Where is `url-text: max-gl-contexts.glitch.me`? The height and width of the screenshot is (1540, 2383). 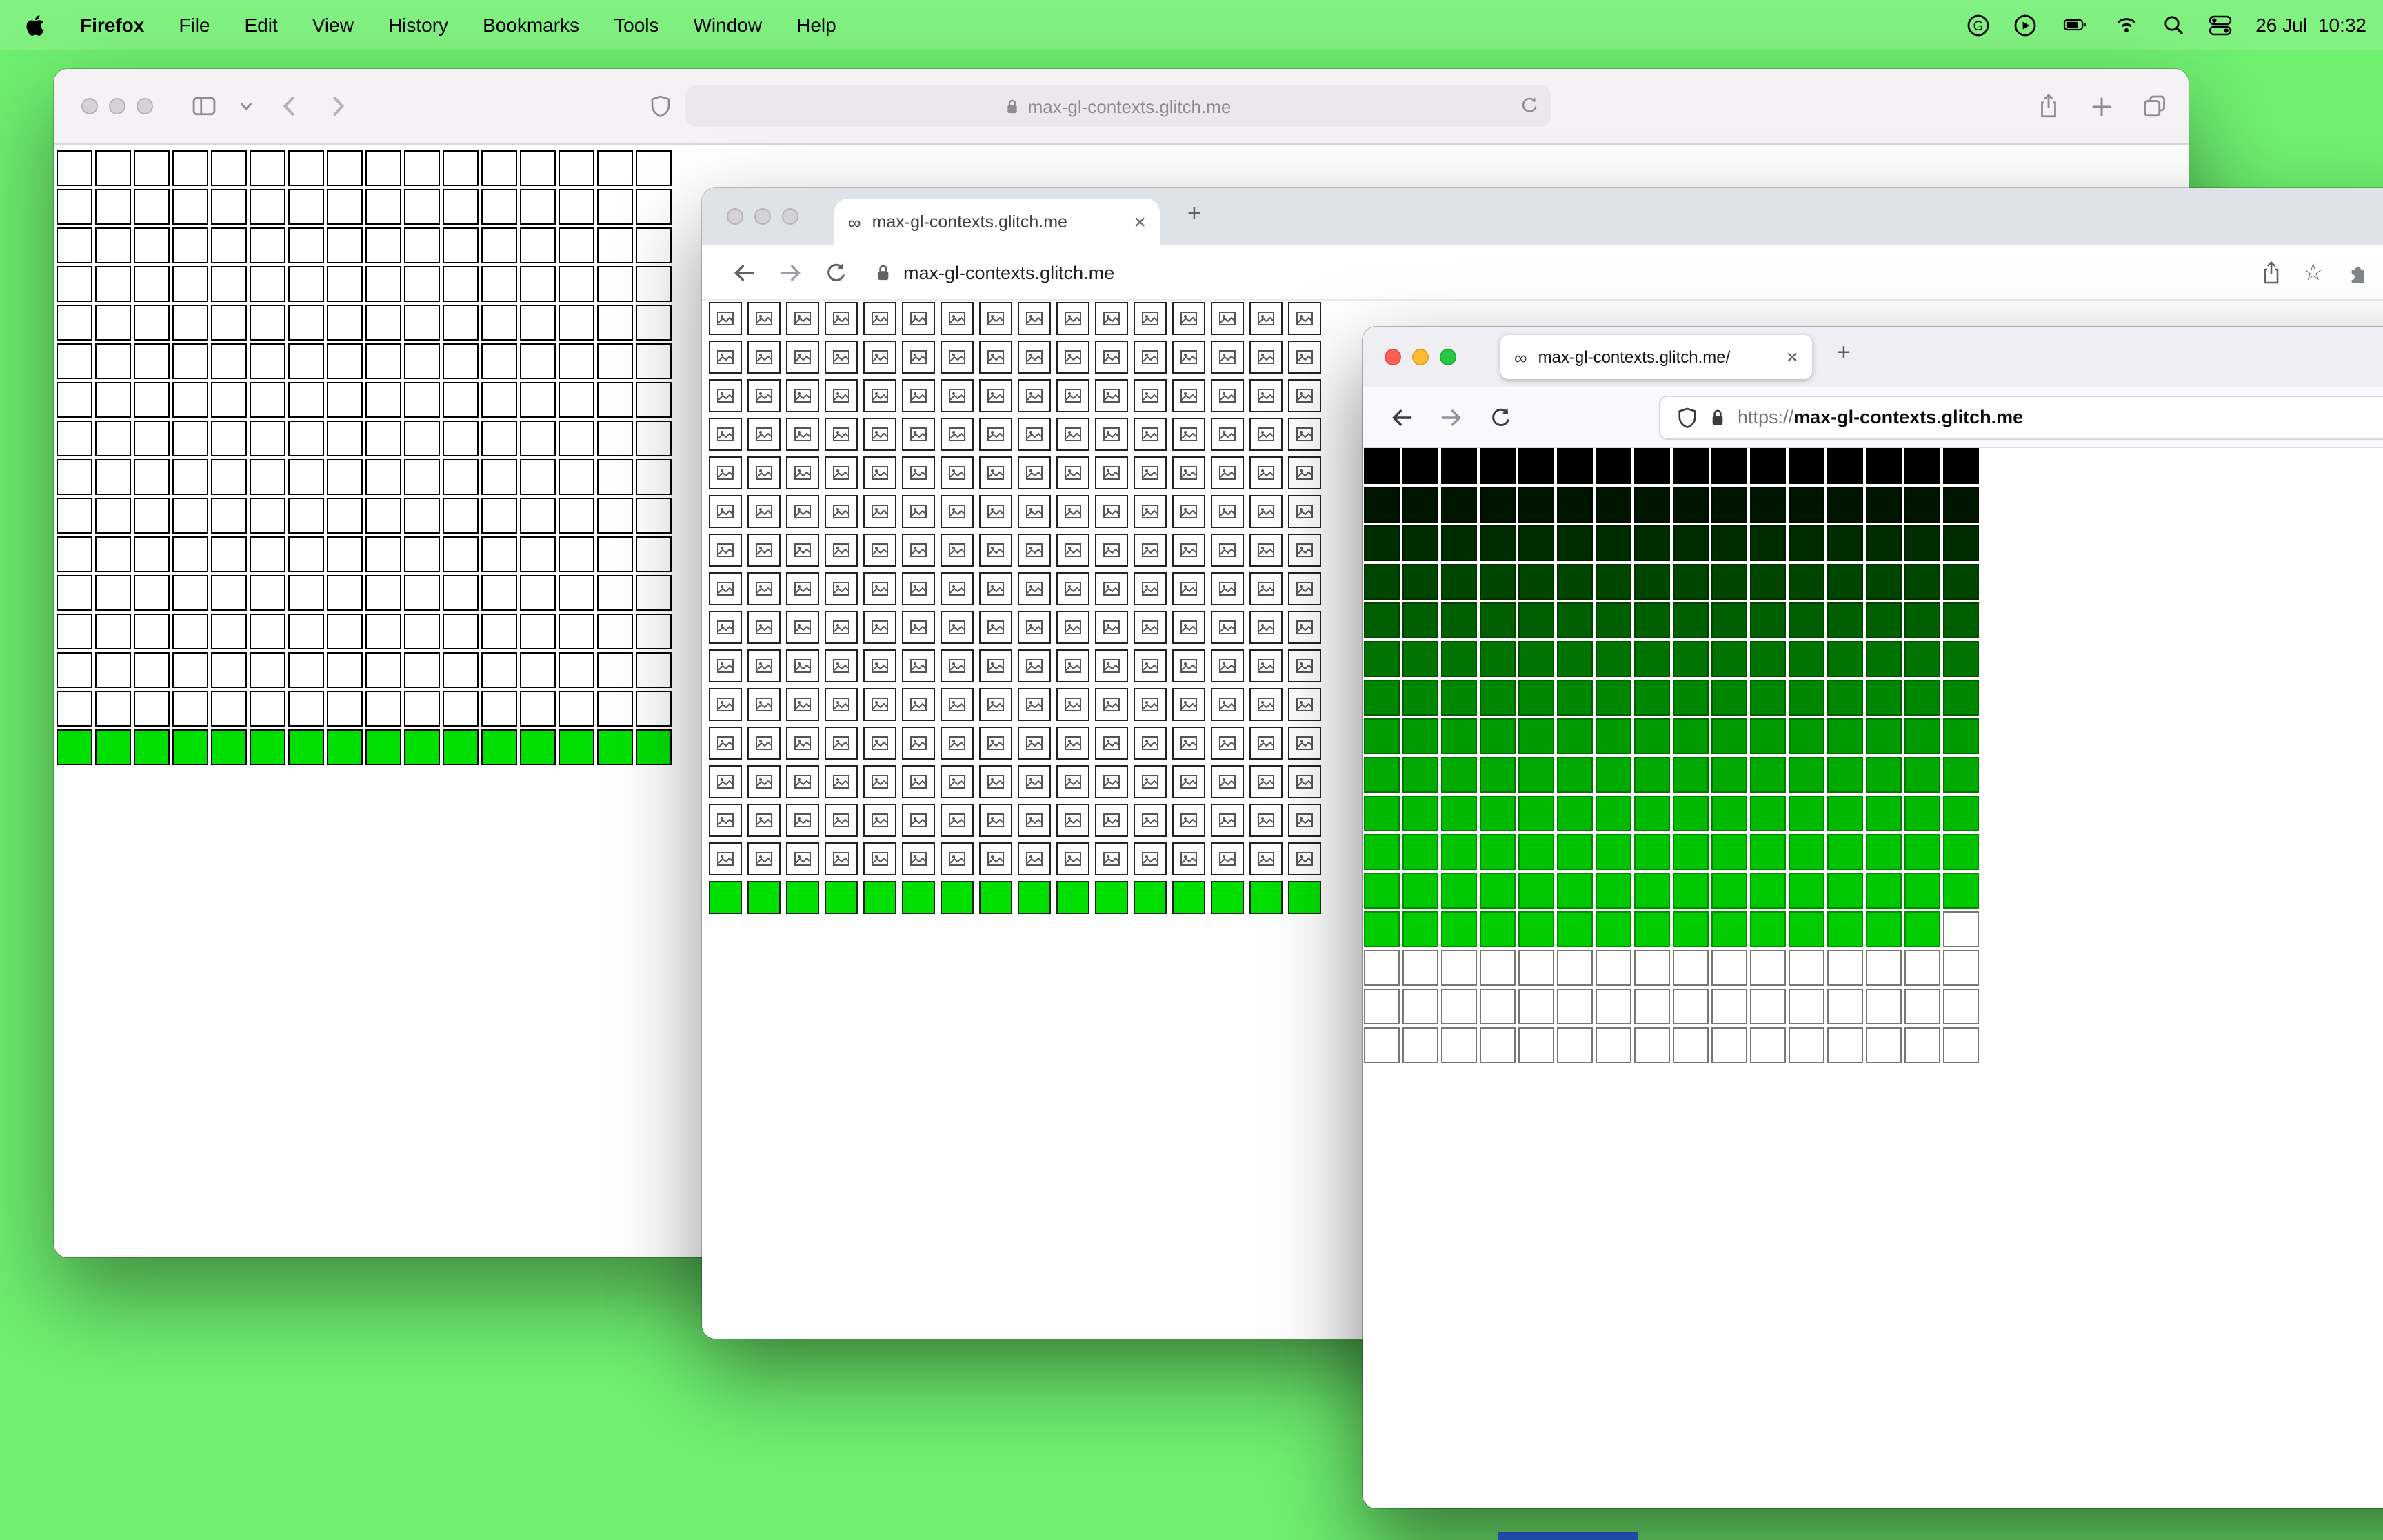 url-text: max-gl-contexts.glitch.me is located at coordinates (1008, 273).